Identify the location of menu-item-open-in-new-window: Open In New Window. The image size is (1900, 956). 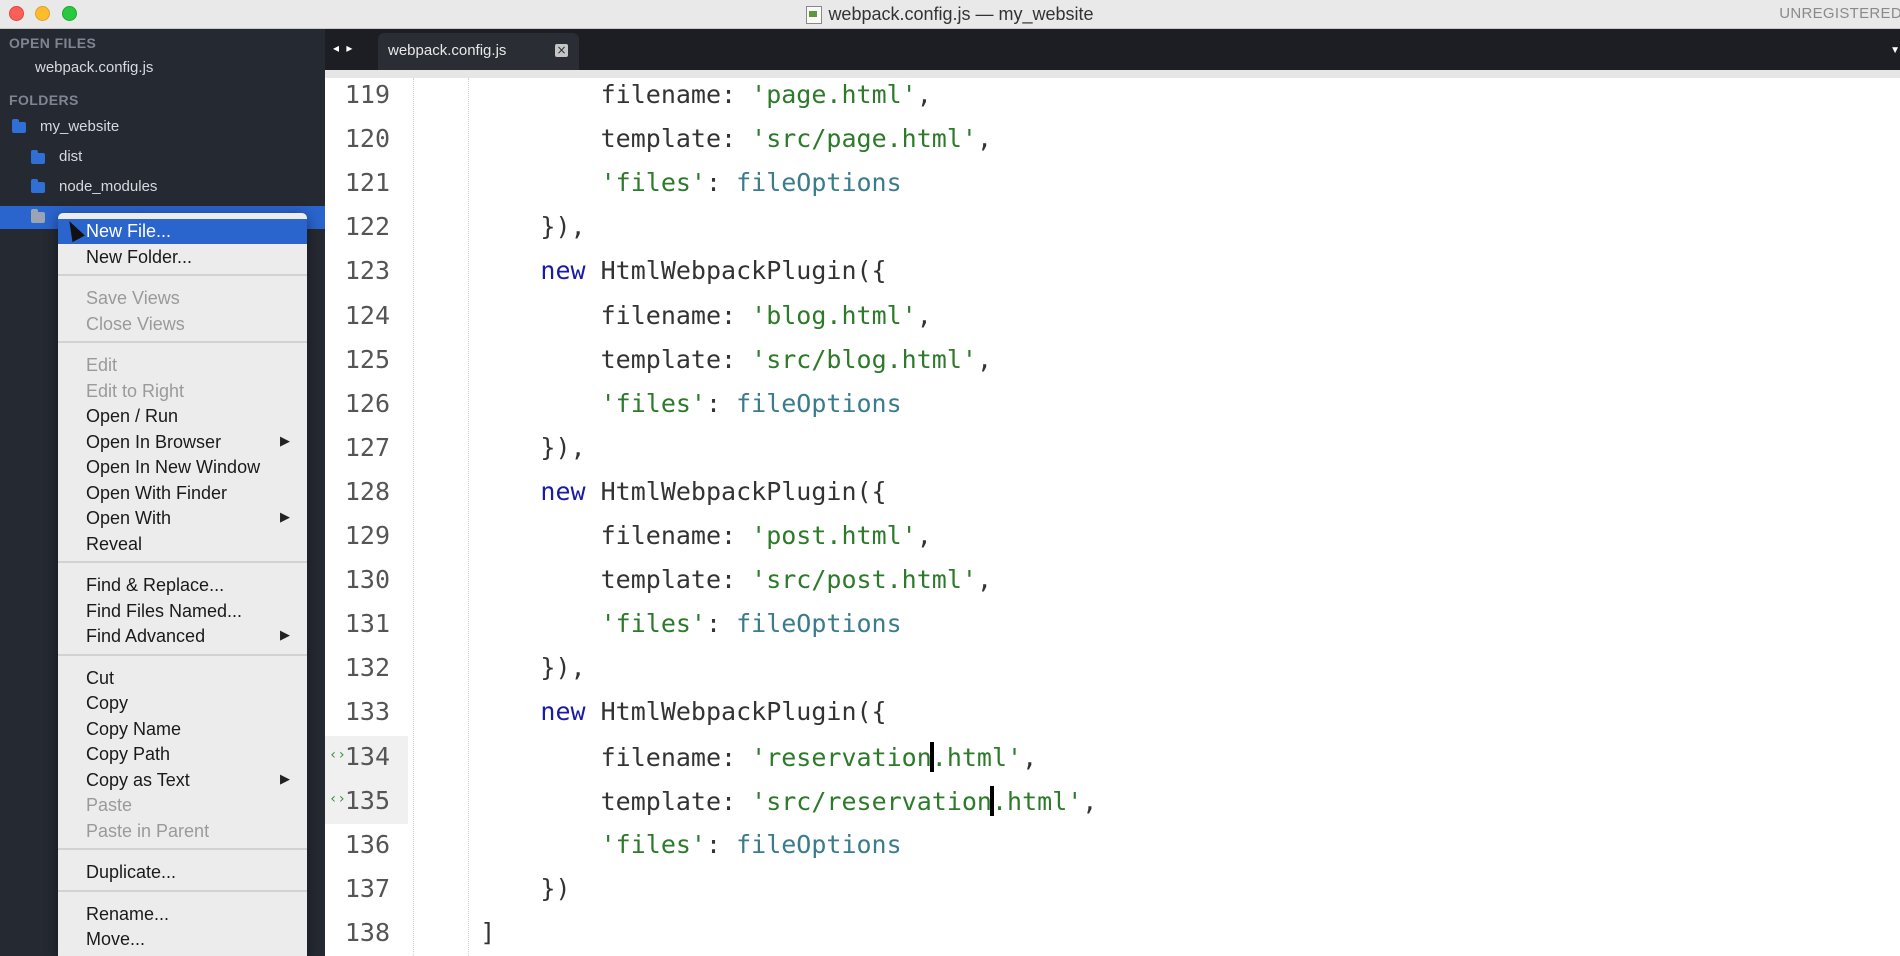
(182, 467).